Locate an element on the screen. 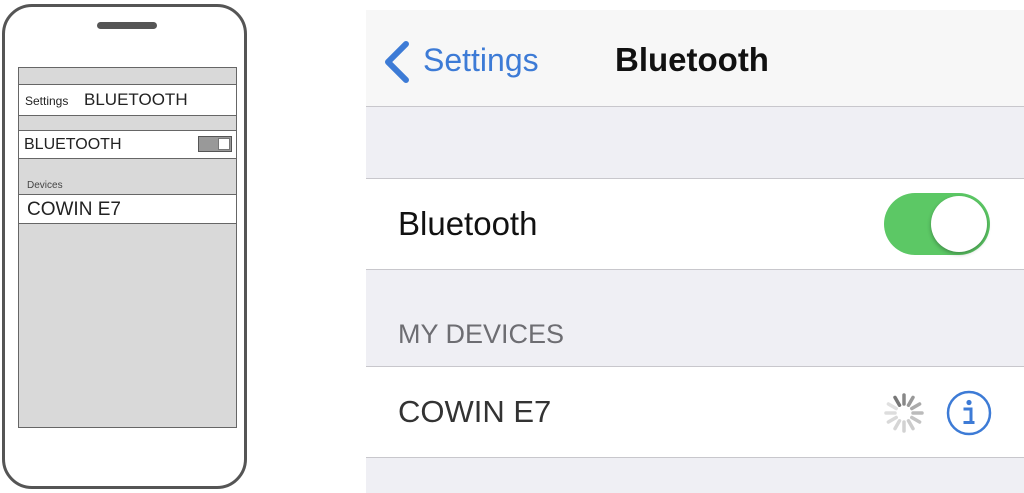  switch-knob is located at coordinates (959, 224).